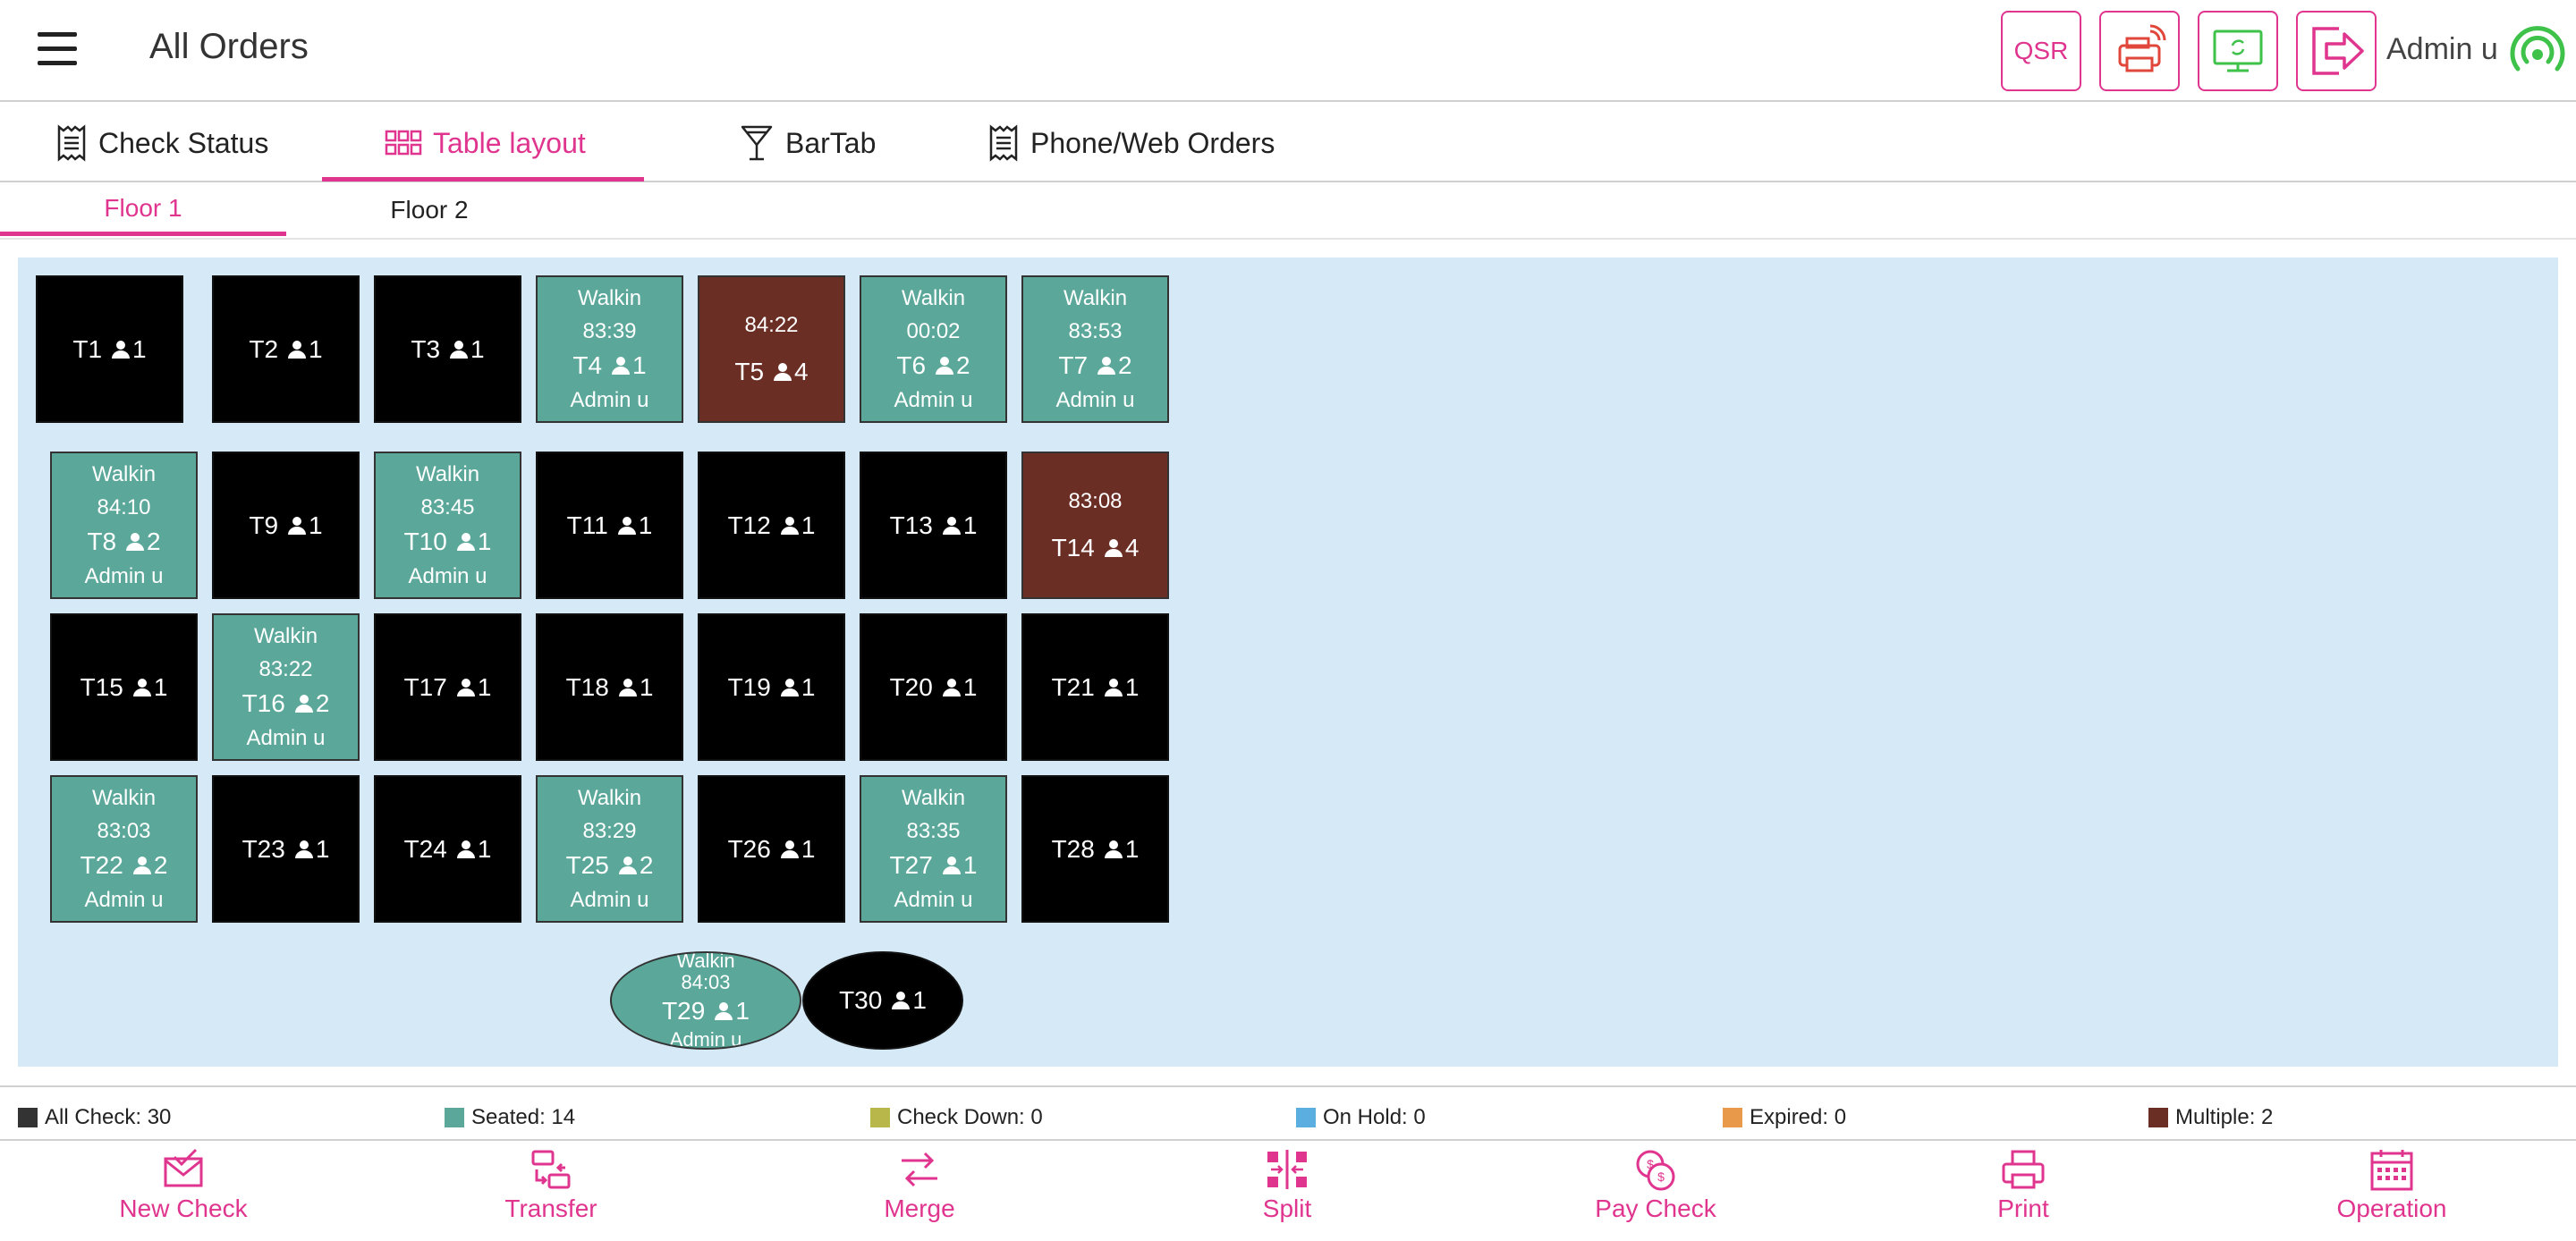 The width and height of the screenshot is (2576, 1241). I want to click on display-sync-button, so click(2238, 51).